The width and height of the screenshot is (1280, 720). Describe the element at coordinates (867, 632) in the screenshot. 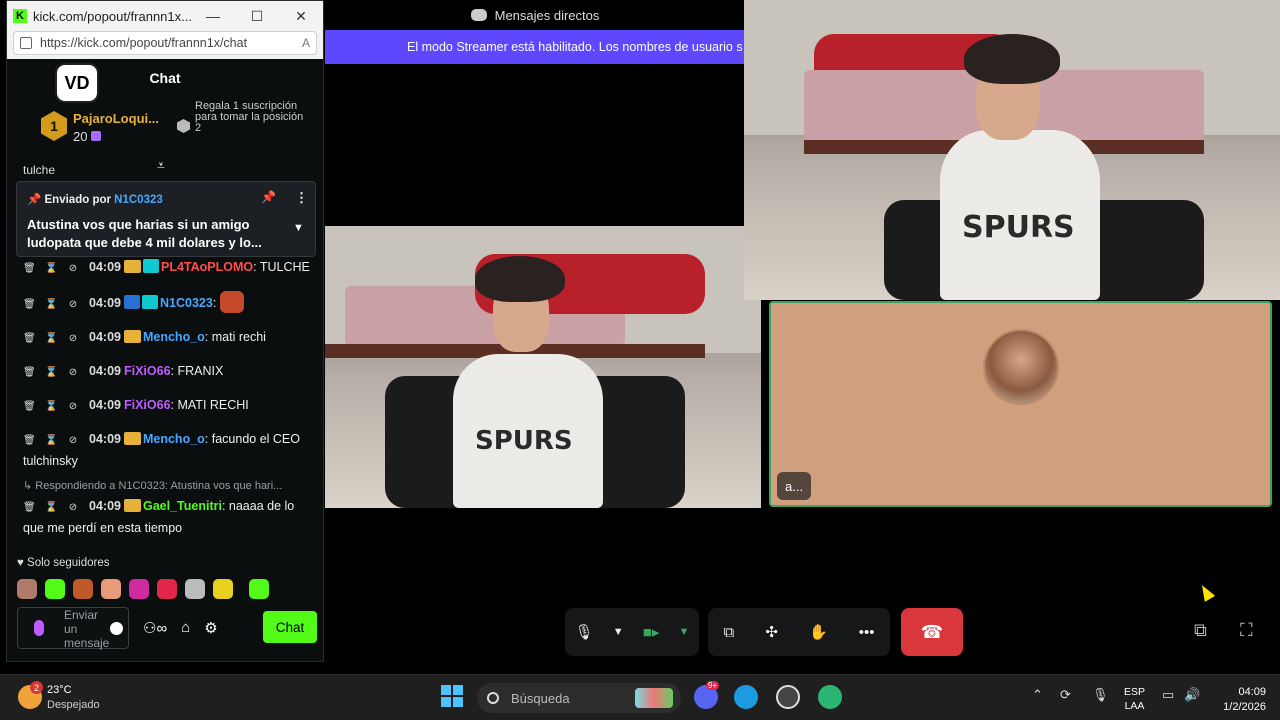

I see `more-icon: •••` at that location.